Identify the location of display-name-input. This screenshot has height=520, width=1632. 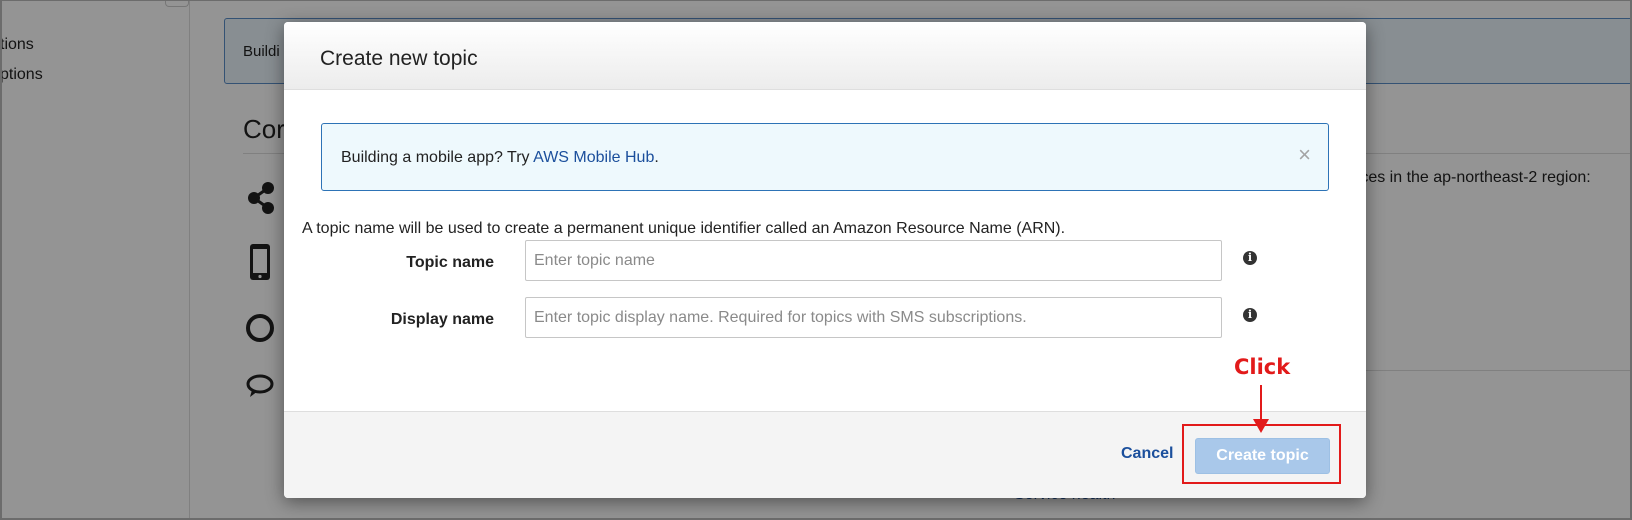
(873, 317).